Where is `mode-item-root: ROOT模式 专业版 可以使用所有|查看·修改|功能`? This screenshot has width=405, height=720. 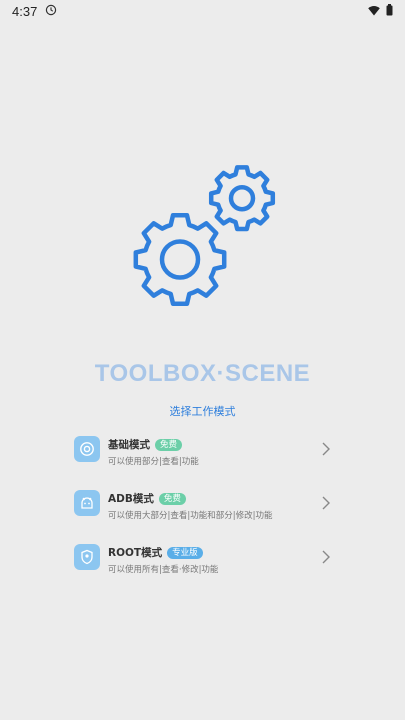
mode-item-root: ROOT模式 专业版 可以使用所有|查看·修改|功能 is located at coordinates (202, 563).